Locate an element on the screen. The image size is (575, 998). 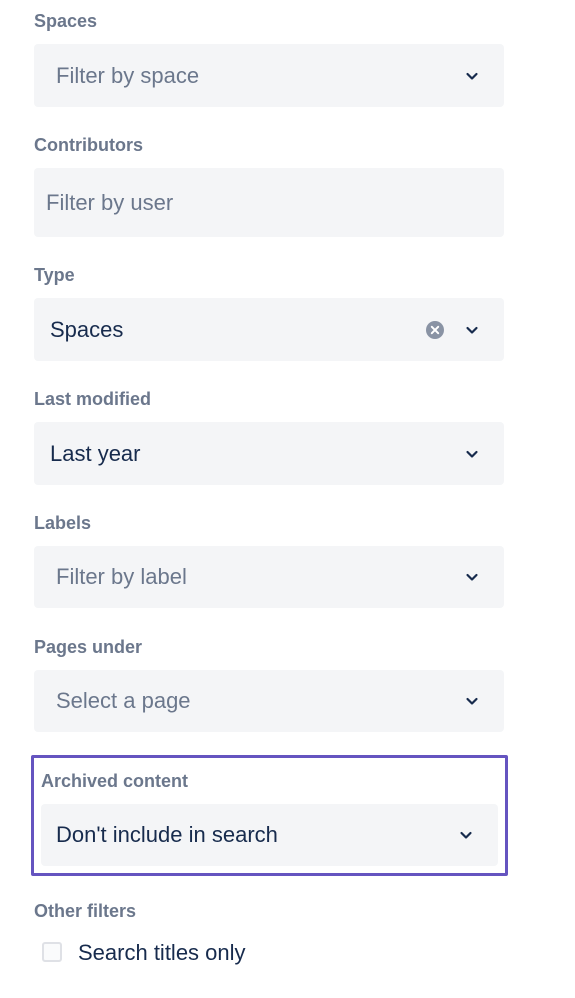
type-label: Type is located at coordinates (54, 275).